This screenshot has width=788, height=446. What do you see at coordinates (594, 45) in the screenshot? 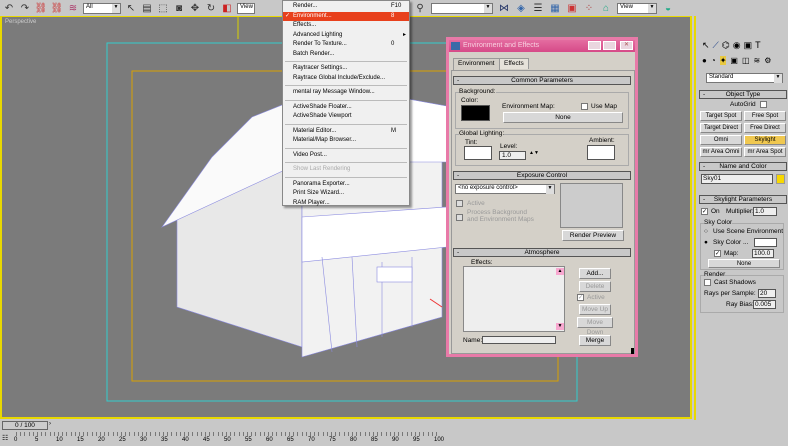
I see `minimize-button` at bounding box center [594, 45].